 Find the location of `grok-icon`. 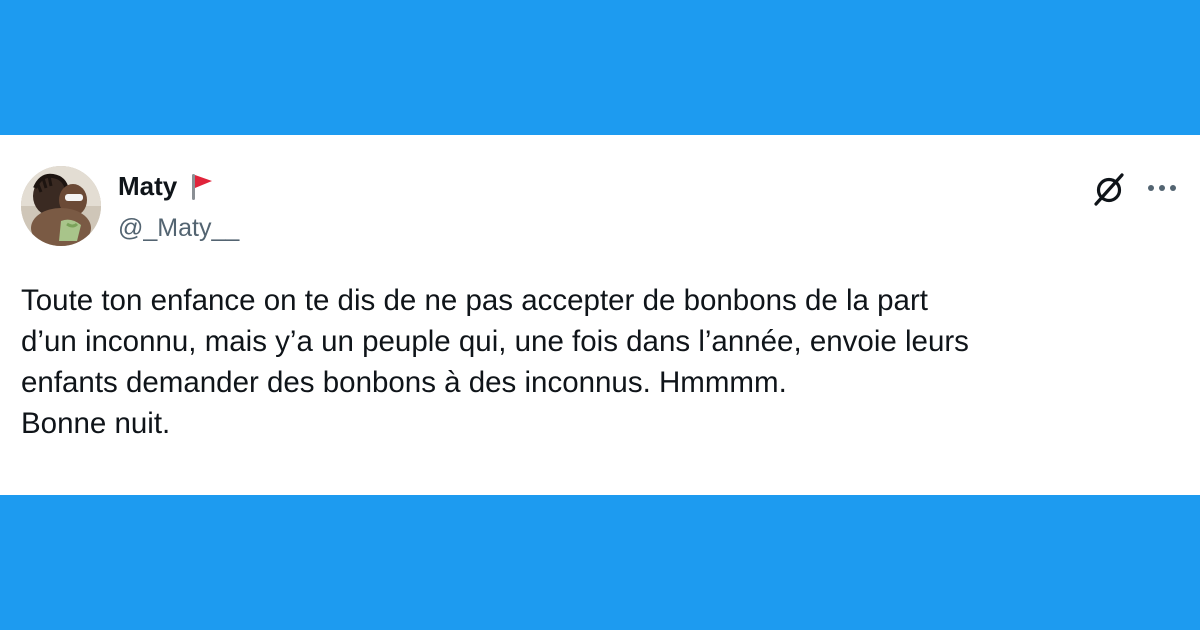

grok-icon is located at coordinates (1109, 189).